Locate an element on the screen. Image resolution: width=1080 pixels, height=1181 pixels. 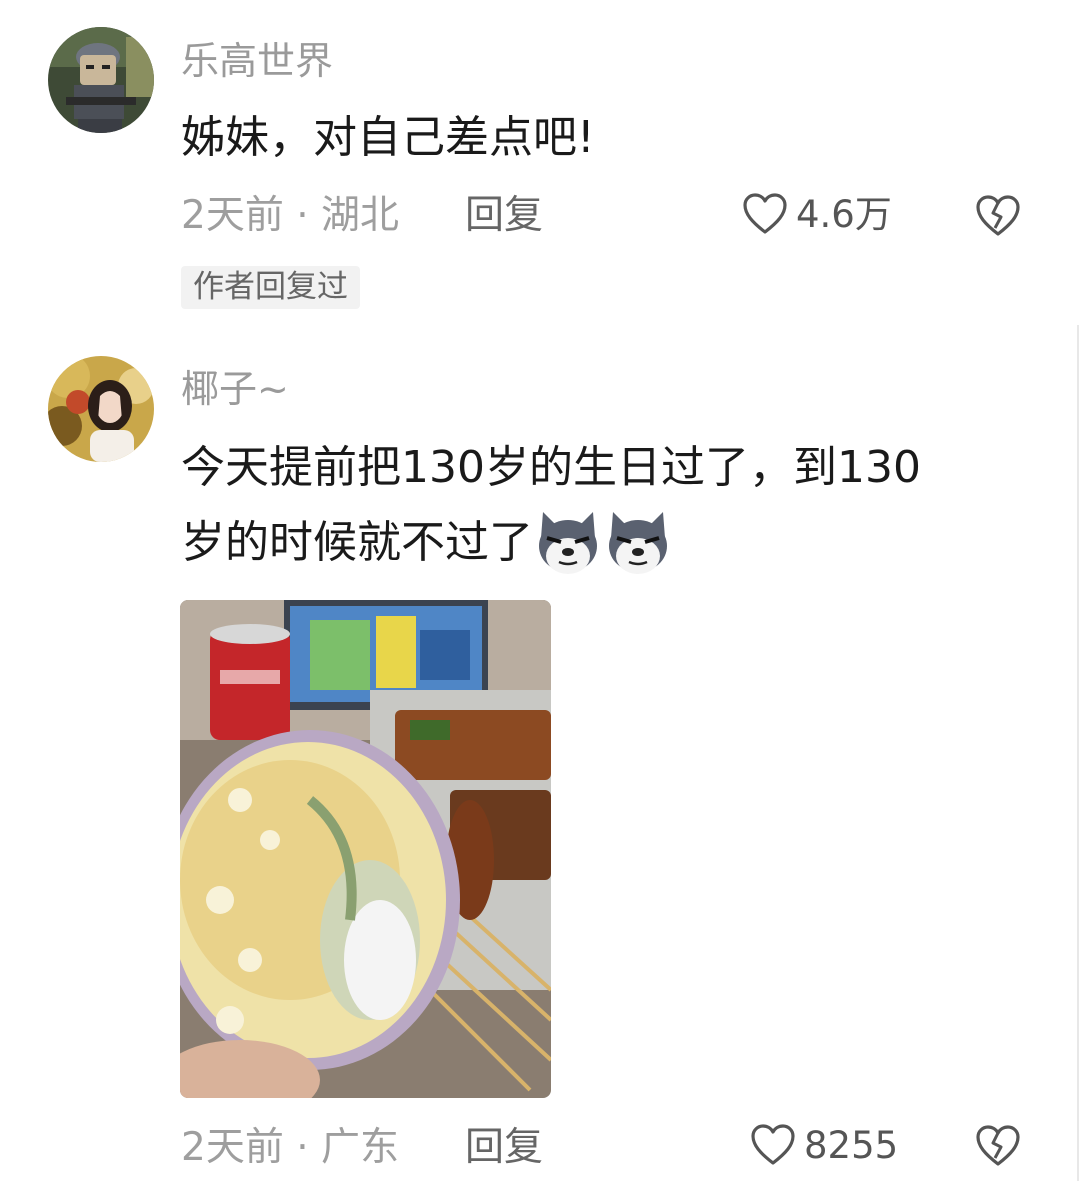
author-replied-tag: 作者回复过 is located at coordinates (270, 287).